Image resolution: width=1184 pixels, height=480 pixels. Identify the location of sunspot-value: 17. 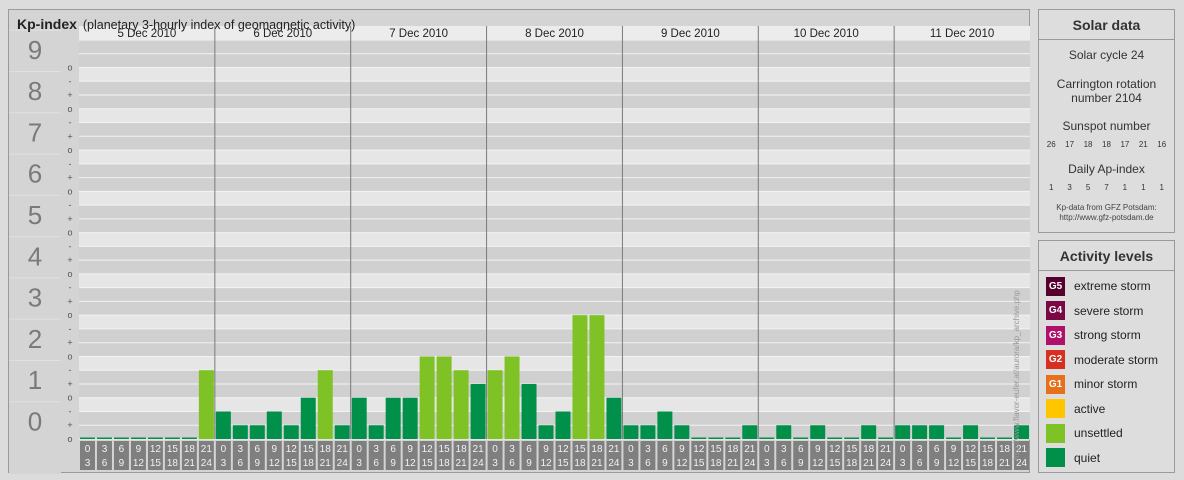
(1070, 144).